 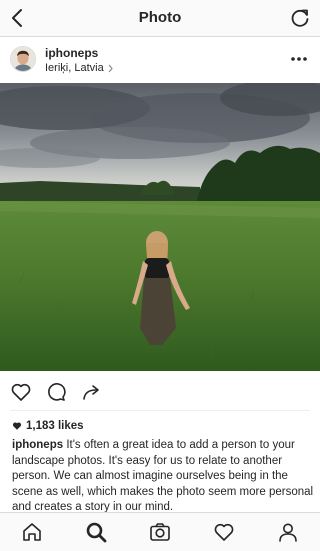 I want to click on avatar, so click(x=23, y=59).